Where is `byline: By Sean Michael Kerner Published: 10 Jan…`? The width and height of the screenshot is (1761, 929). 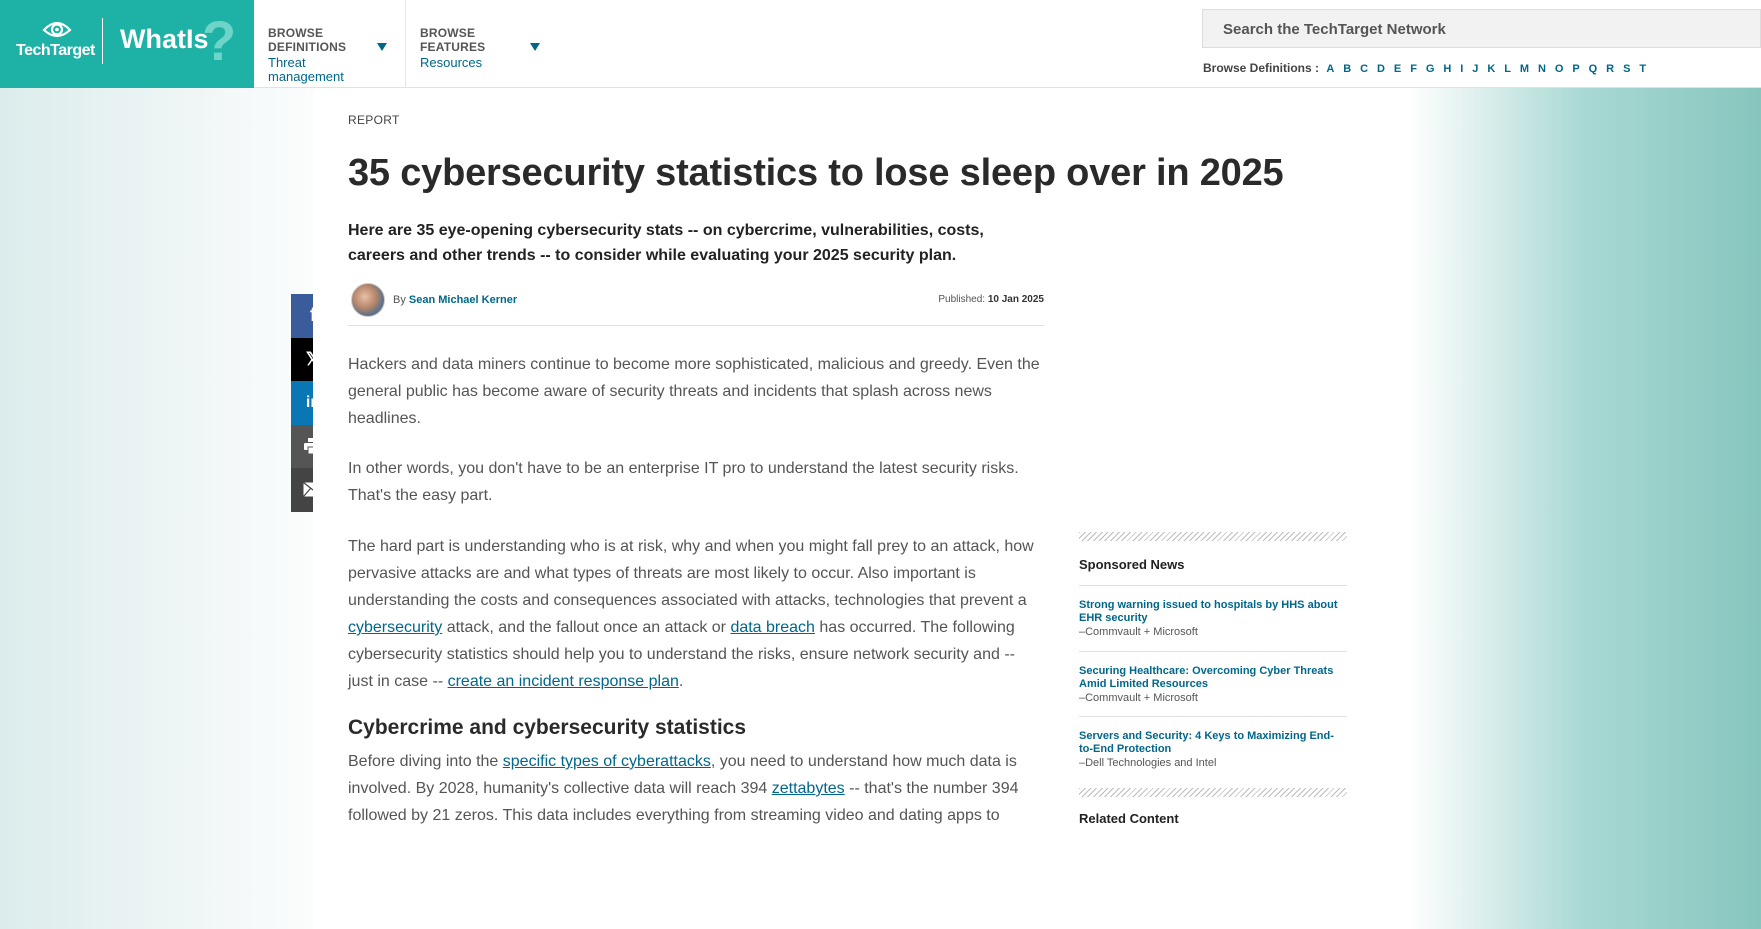
byline: By Sean Michael Kerner Published: 10 Jan… is located at coordinates (696, 304).